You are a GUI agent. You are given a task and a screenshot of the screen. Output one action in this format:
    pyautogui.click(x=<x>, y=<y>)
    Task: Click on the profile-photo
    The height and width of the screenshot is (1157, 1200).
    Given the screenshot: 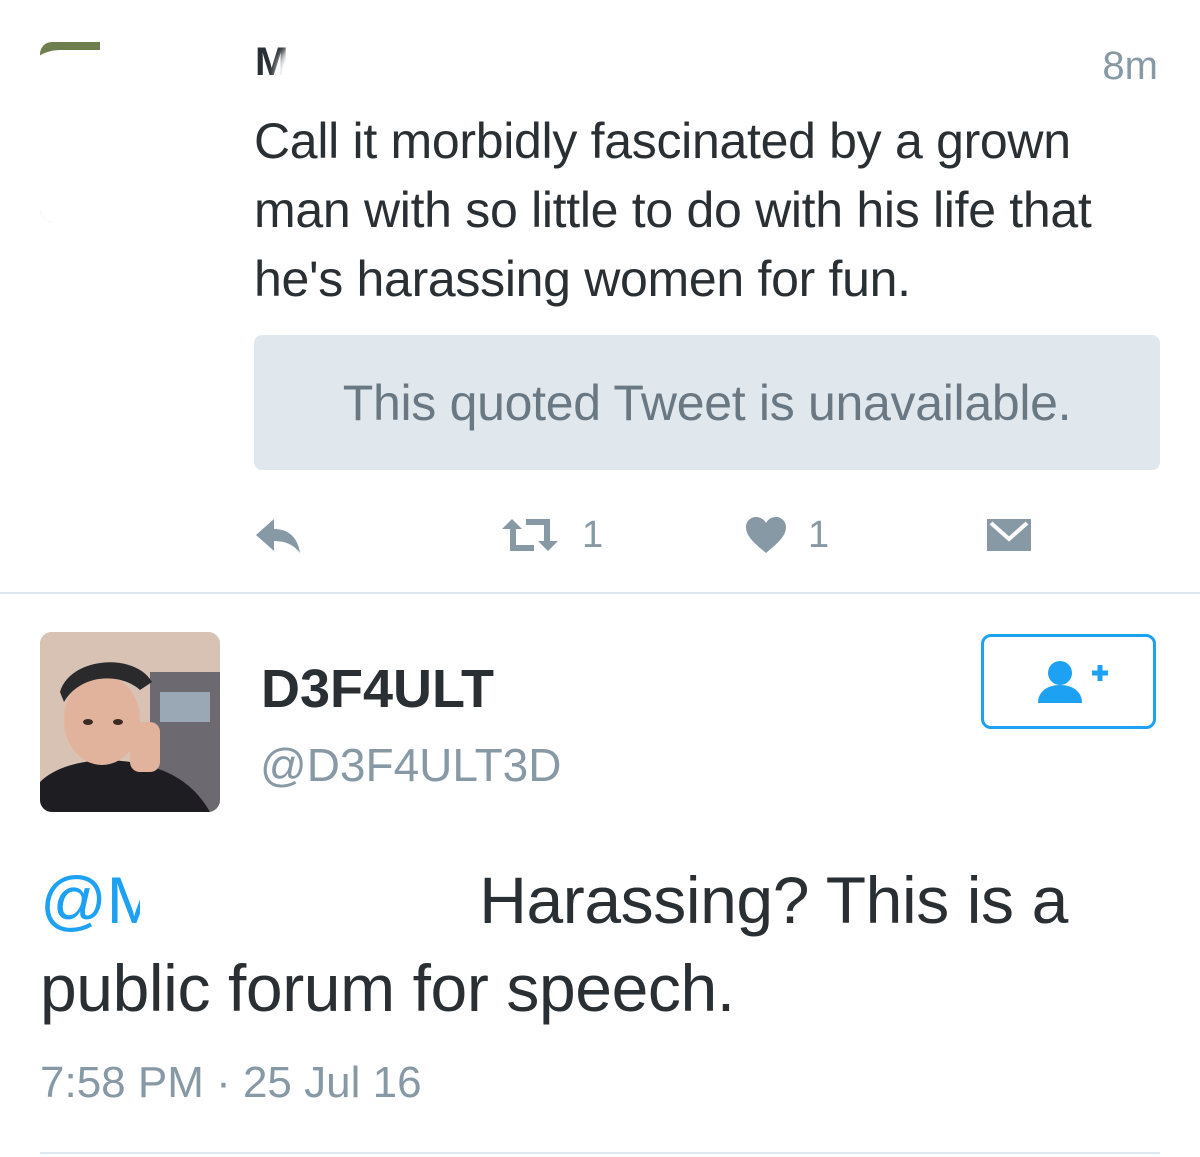 What is the action you would take?
    pyautogui.click(x=130, y=722)
    